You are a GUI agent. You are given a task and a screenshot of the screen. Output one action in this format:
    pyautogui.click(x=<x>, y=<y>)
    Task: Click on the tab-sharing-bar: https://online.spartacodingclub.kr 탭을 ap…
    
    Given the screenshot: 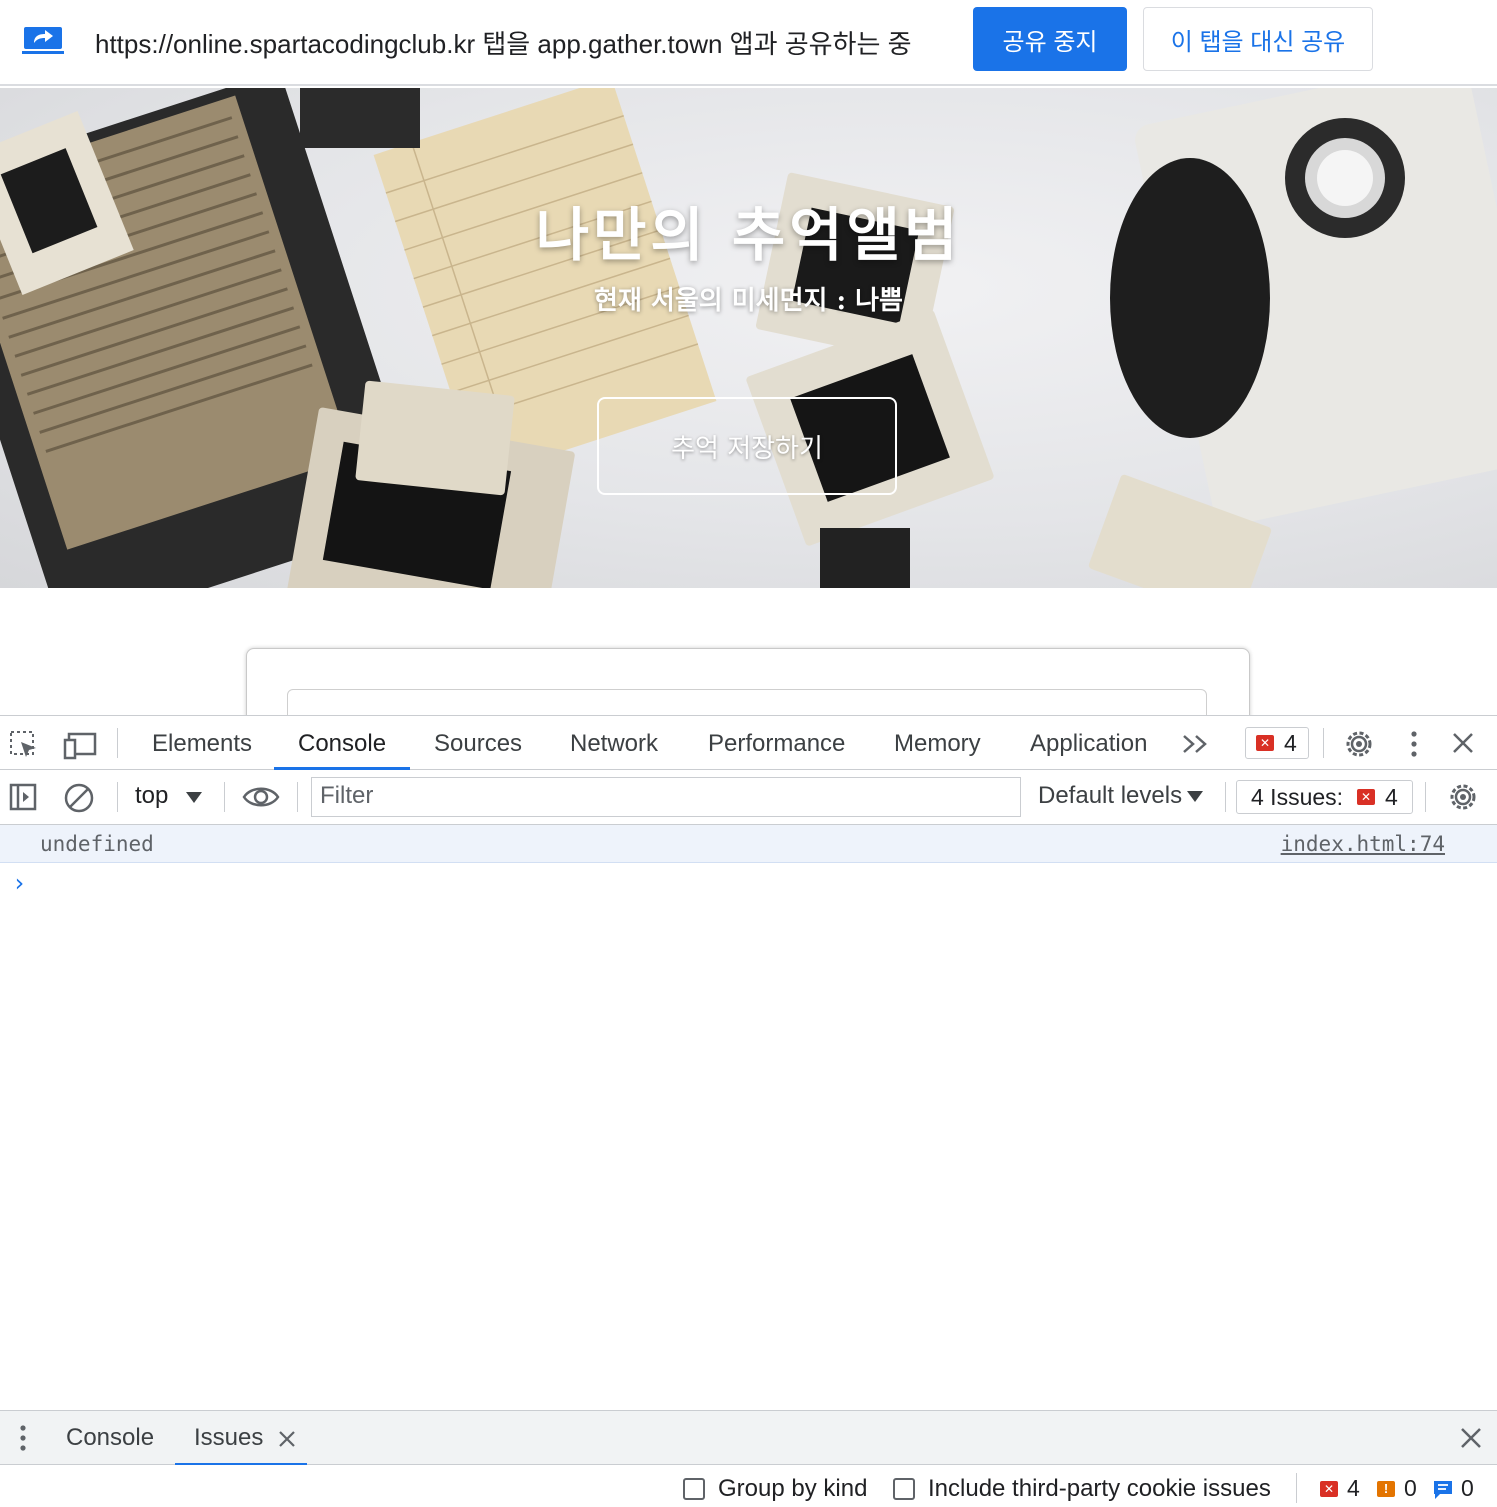 What is the action you would take?
    pyautogui.click(x=748, y=43)
    